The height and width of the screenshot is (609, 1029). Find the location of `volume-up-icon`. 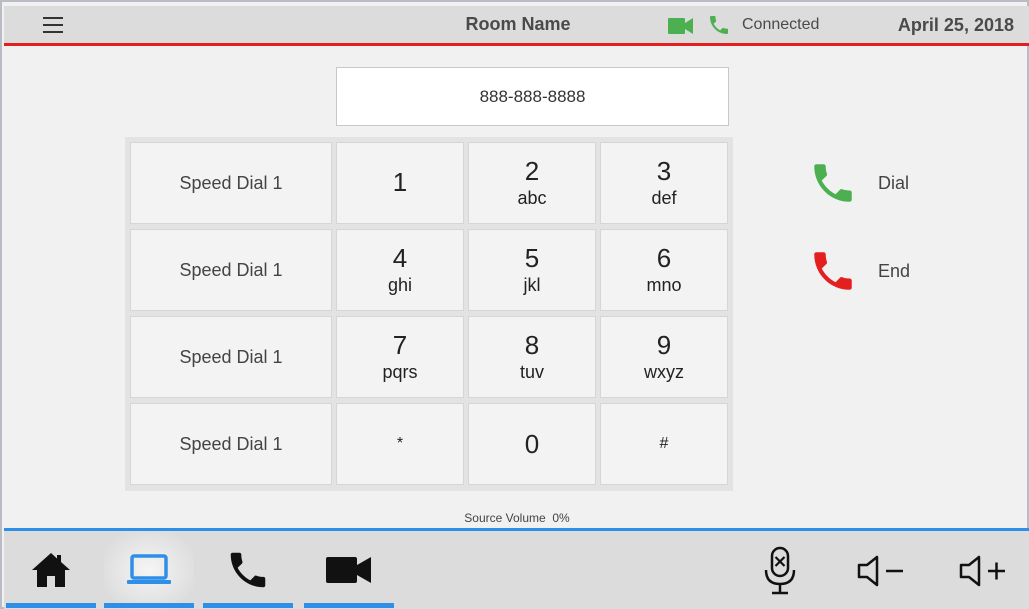

volume-up-icon is located at coordinates (982, 571).